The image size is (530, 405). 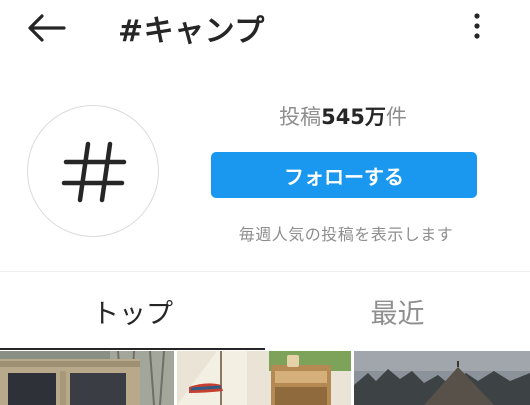 What do you see at coordinates (132, 349) in the screenshot?
I see `active-tab-indicator` at bounding box center [132, 349].